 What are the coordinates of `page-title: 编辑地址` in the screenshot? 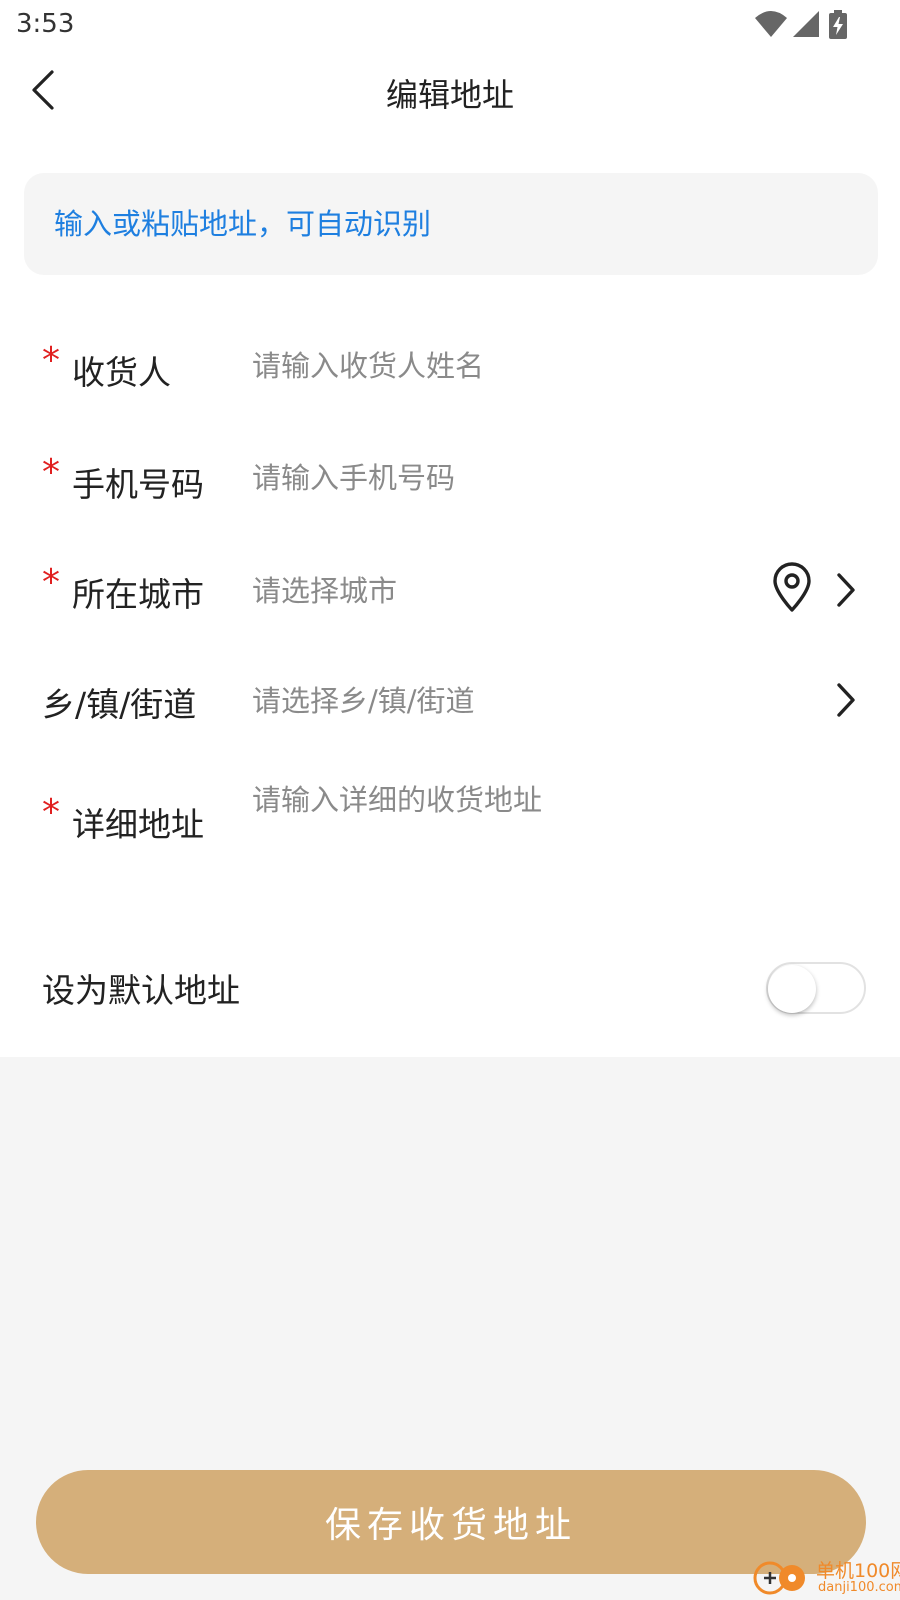 It's located at (449, 95).